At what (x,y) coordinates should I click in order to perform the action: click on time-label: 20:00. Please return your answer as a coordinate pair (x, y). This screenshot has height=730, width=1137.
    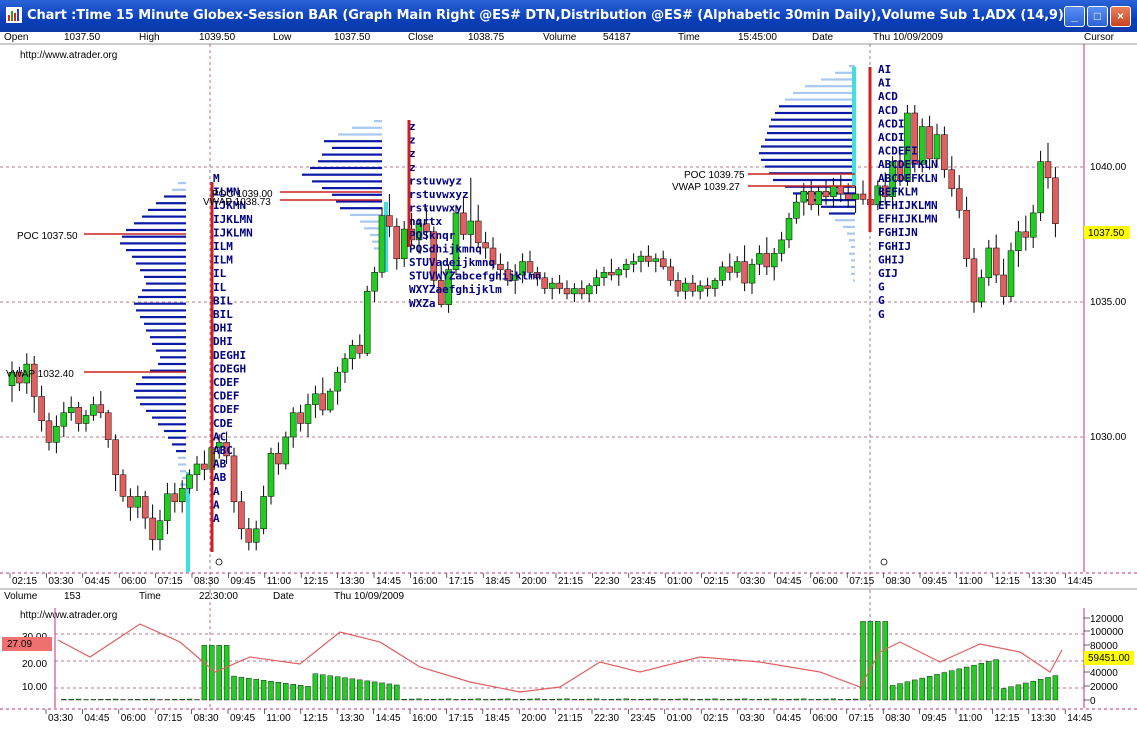
    Looking at the image, I should click on (534, 581).